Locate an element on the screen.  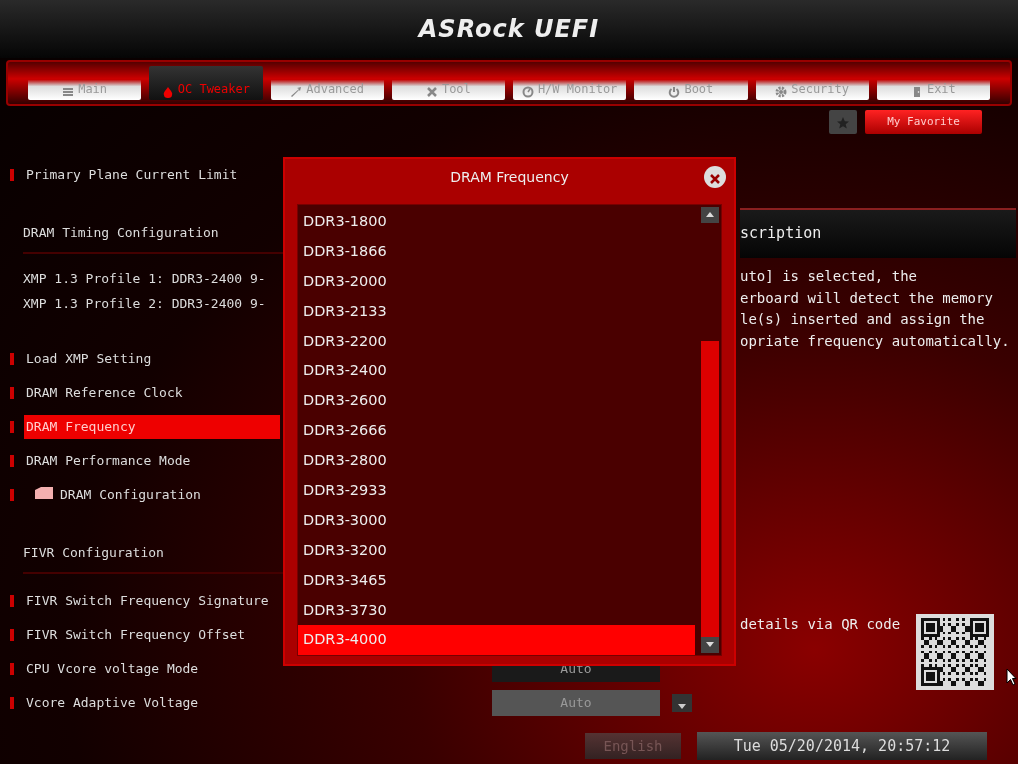
panel-title: scription is located at coordinates (878, 233).